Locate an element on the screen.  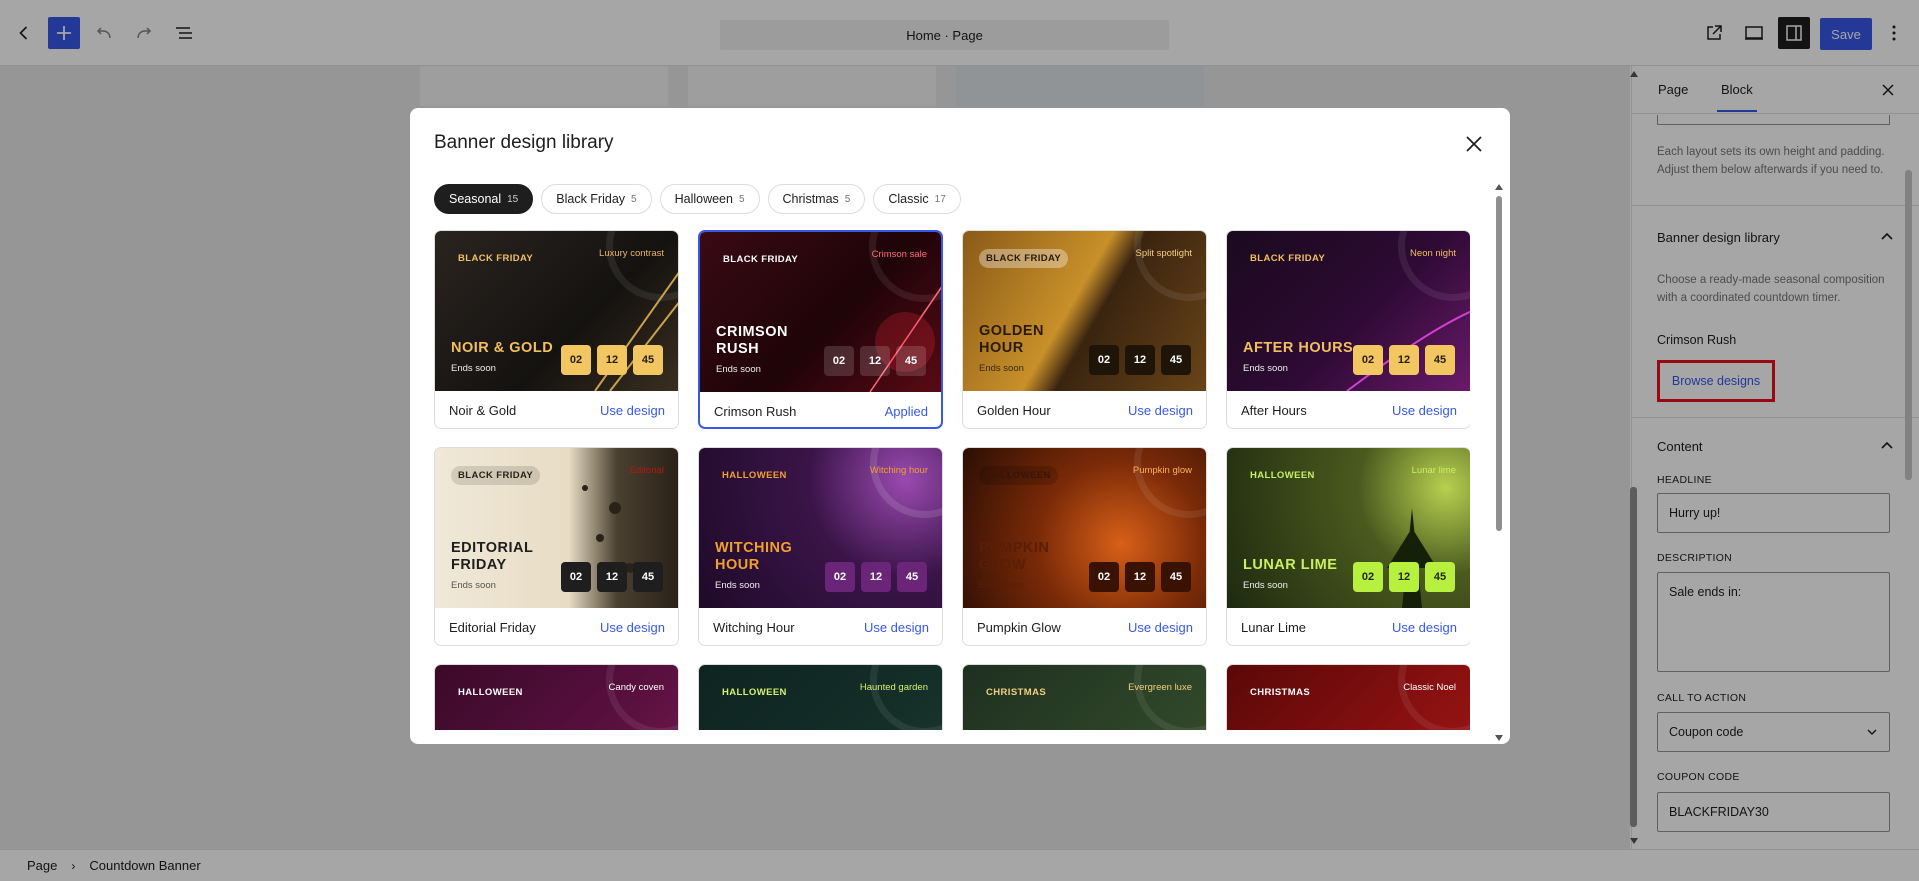
design-name: Witching Hour is located at coordinates (754, 627).